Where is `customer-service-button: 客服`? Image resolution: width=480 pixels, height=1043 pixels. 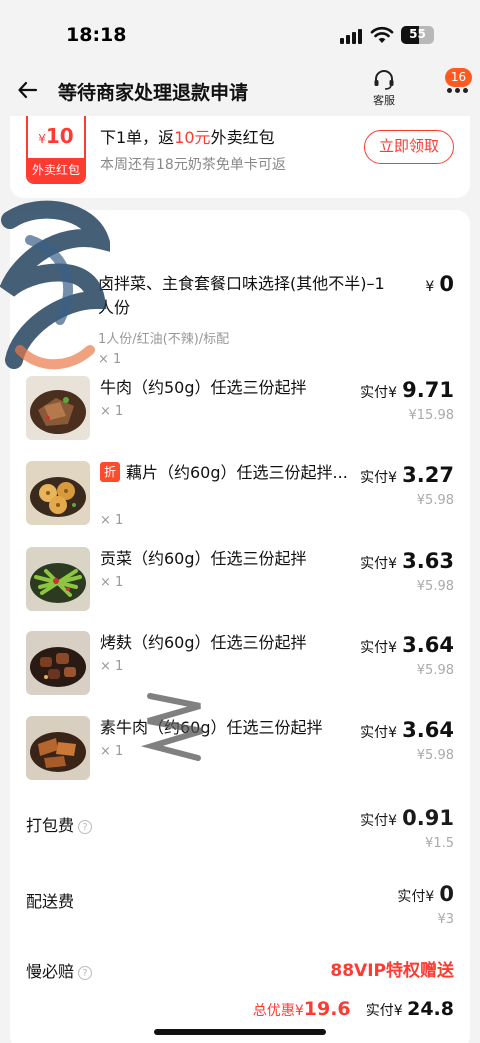 customer-service-button: 客服 is located at coordinates (384, 88).